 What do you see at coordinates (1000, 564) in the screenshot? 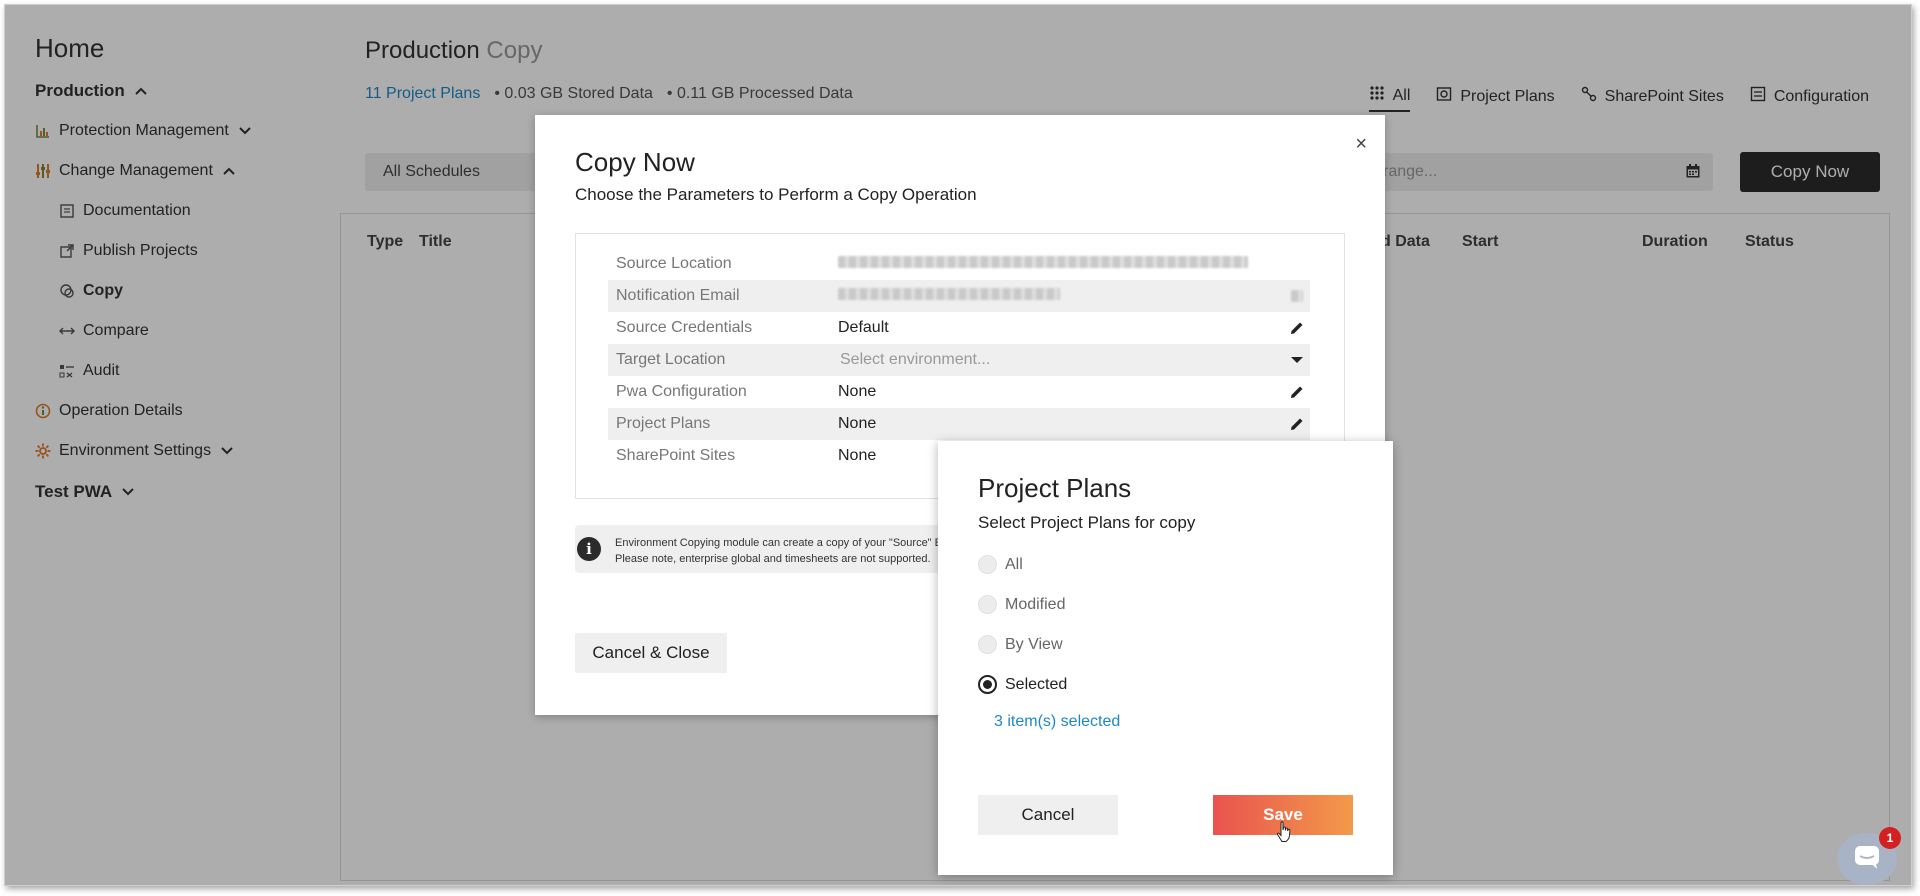
I see `radio-option-all: All` at bounding box center [1000, 564].